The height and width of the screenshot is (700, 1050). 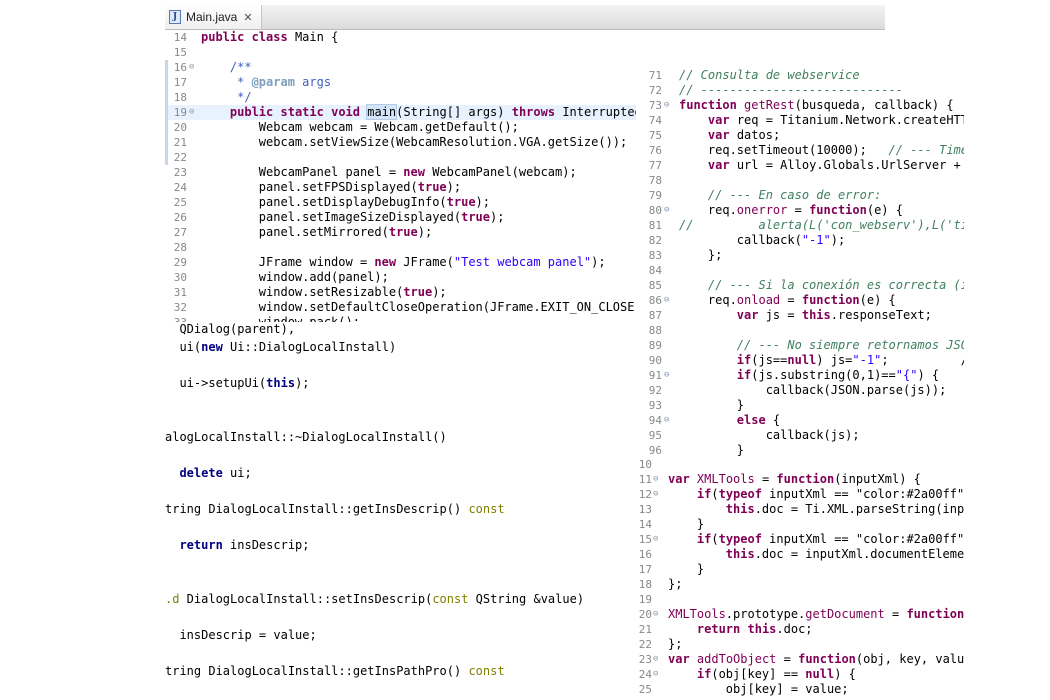 What do you see at coordinates (306, 437) in the screenshot?
I see `code-line: alogLocalInstall::~DialogLocalInstall()` at bounding box center [306, 437].